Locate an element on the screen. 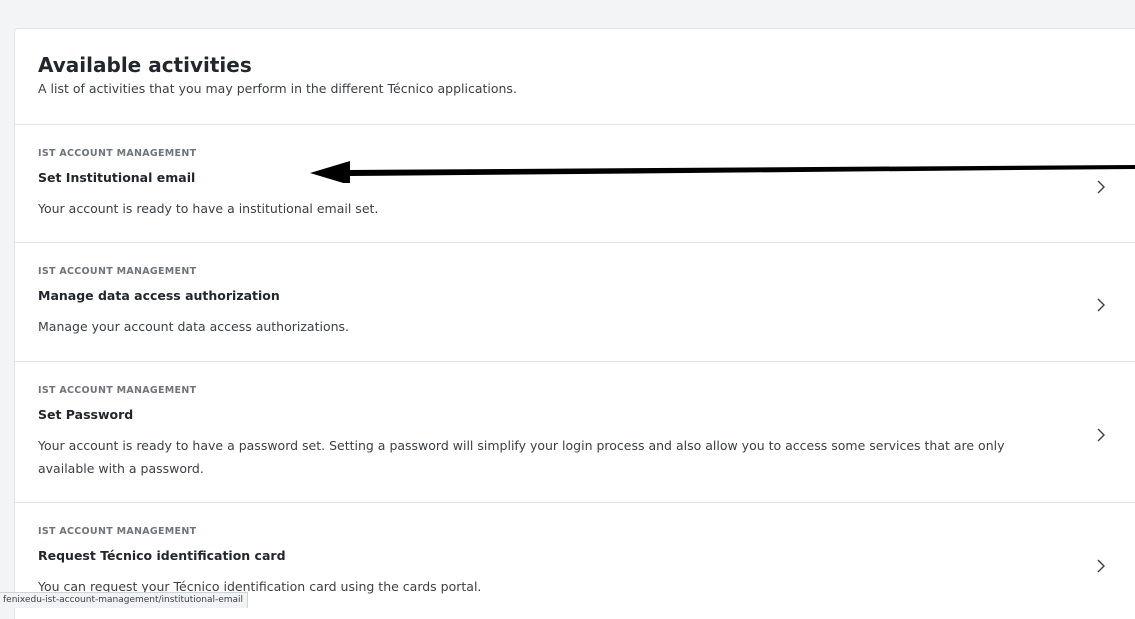 This screenshot has width=1135, height=619. activity-title: Request Técnico identification card is located at coordinates (542, 556).